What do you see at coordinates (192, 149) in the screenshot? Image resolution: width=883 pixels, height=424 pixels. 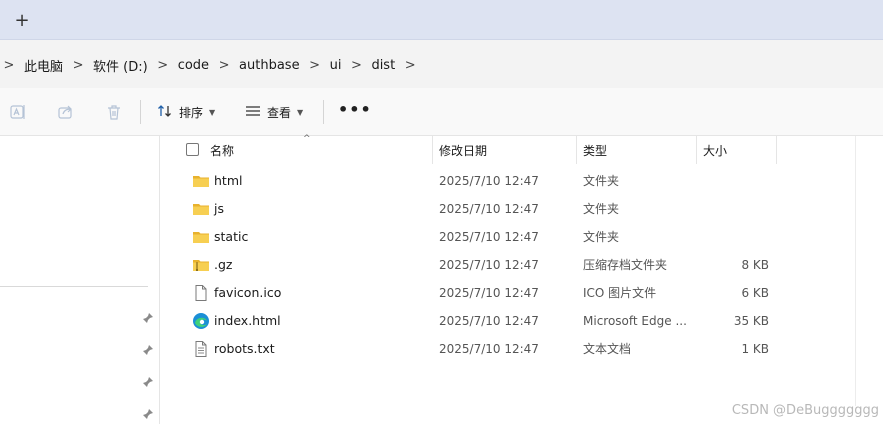 I see `select-all-checkbox` at bounding box center [192, 149].